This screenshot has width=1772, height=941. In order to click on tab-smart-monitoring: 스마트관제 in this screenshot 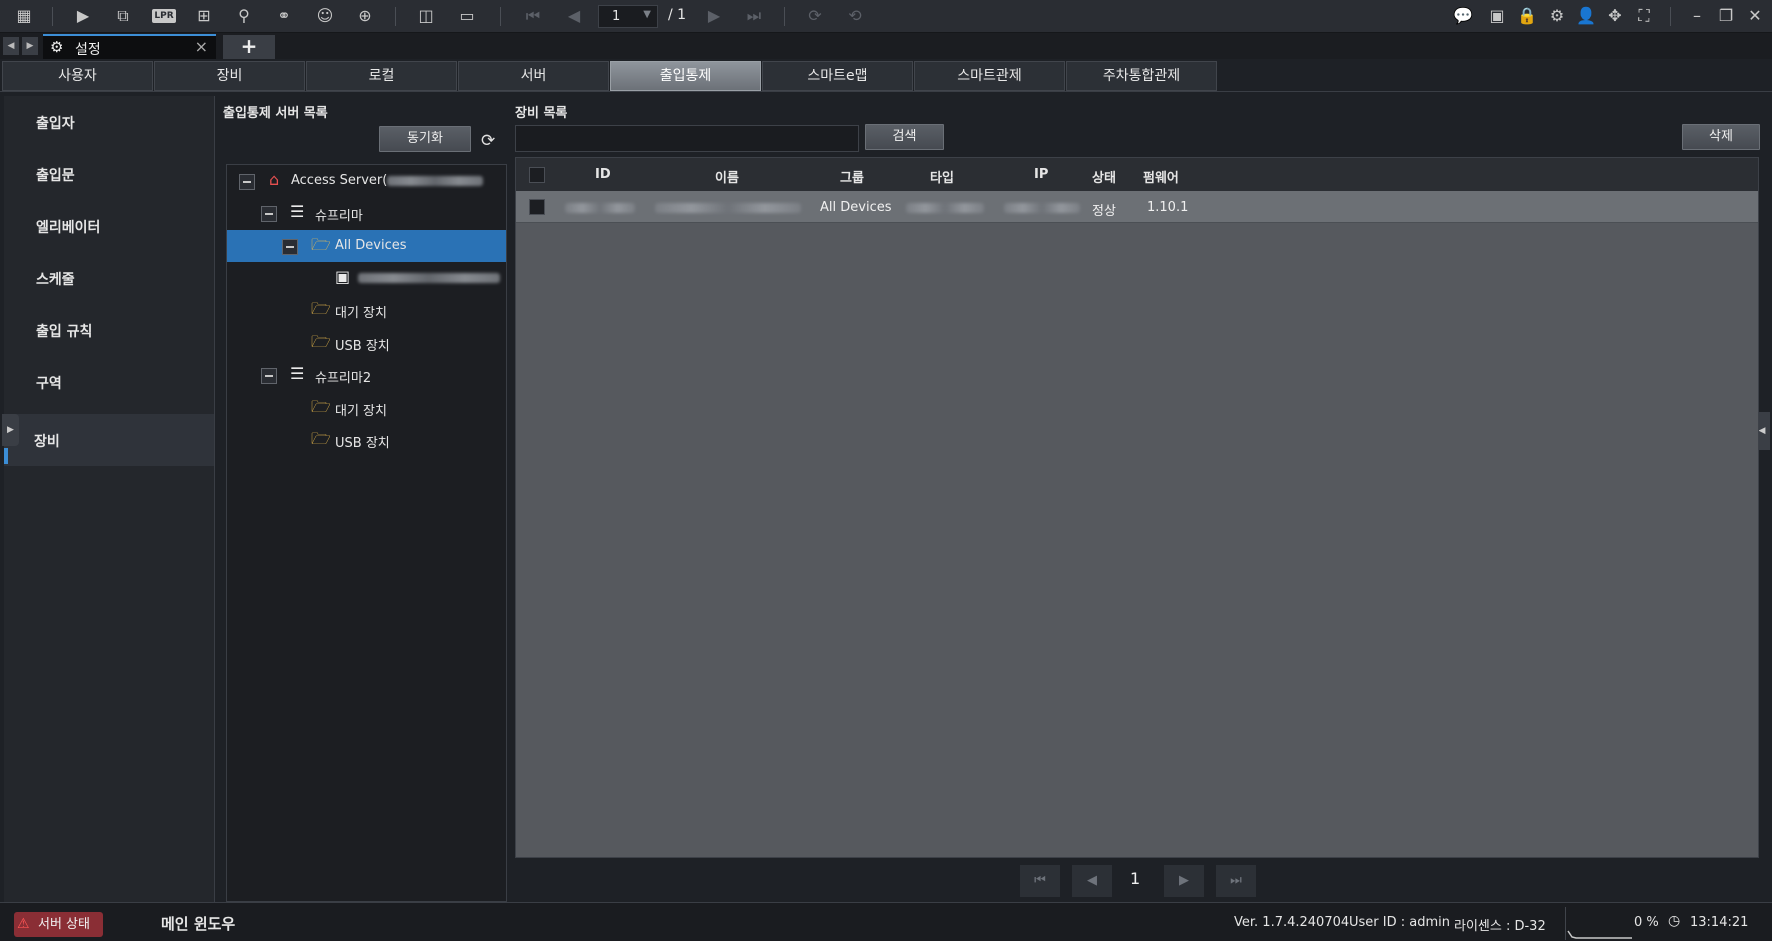, I will do `click(989, 76)`.